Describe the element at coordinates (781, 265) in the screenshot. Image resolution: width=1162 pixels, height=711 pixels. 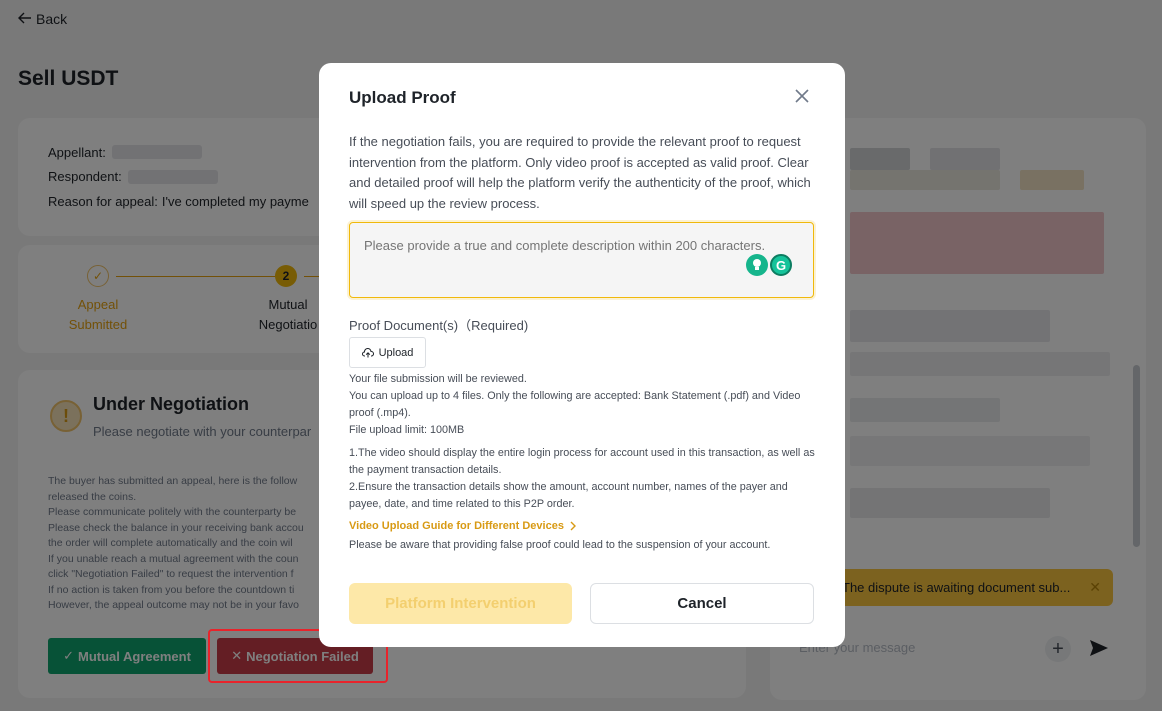
I see `grammarly-icon: G` at that location.